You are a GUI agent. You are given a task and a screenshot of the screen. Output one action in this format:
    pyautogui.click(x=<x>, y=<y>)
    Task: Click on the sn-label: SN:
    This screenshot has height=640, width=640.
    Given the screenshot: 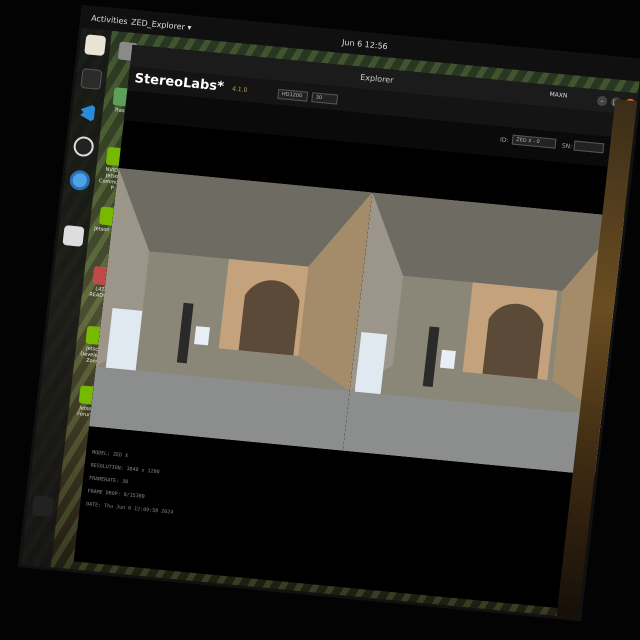 What is the action you would take?
    pyautogui.click(x=567, y=146)
    